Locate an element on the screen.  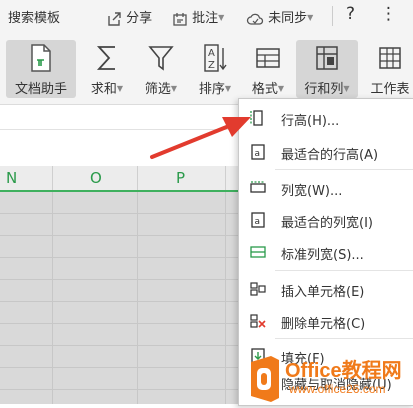
document-helper-button: 文档助手 is located at coordinates (41, 69).